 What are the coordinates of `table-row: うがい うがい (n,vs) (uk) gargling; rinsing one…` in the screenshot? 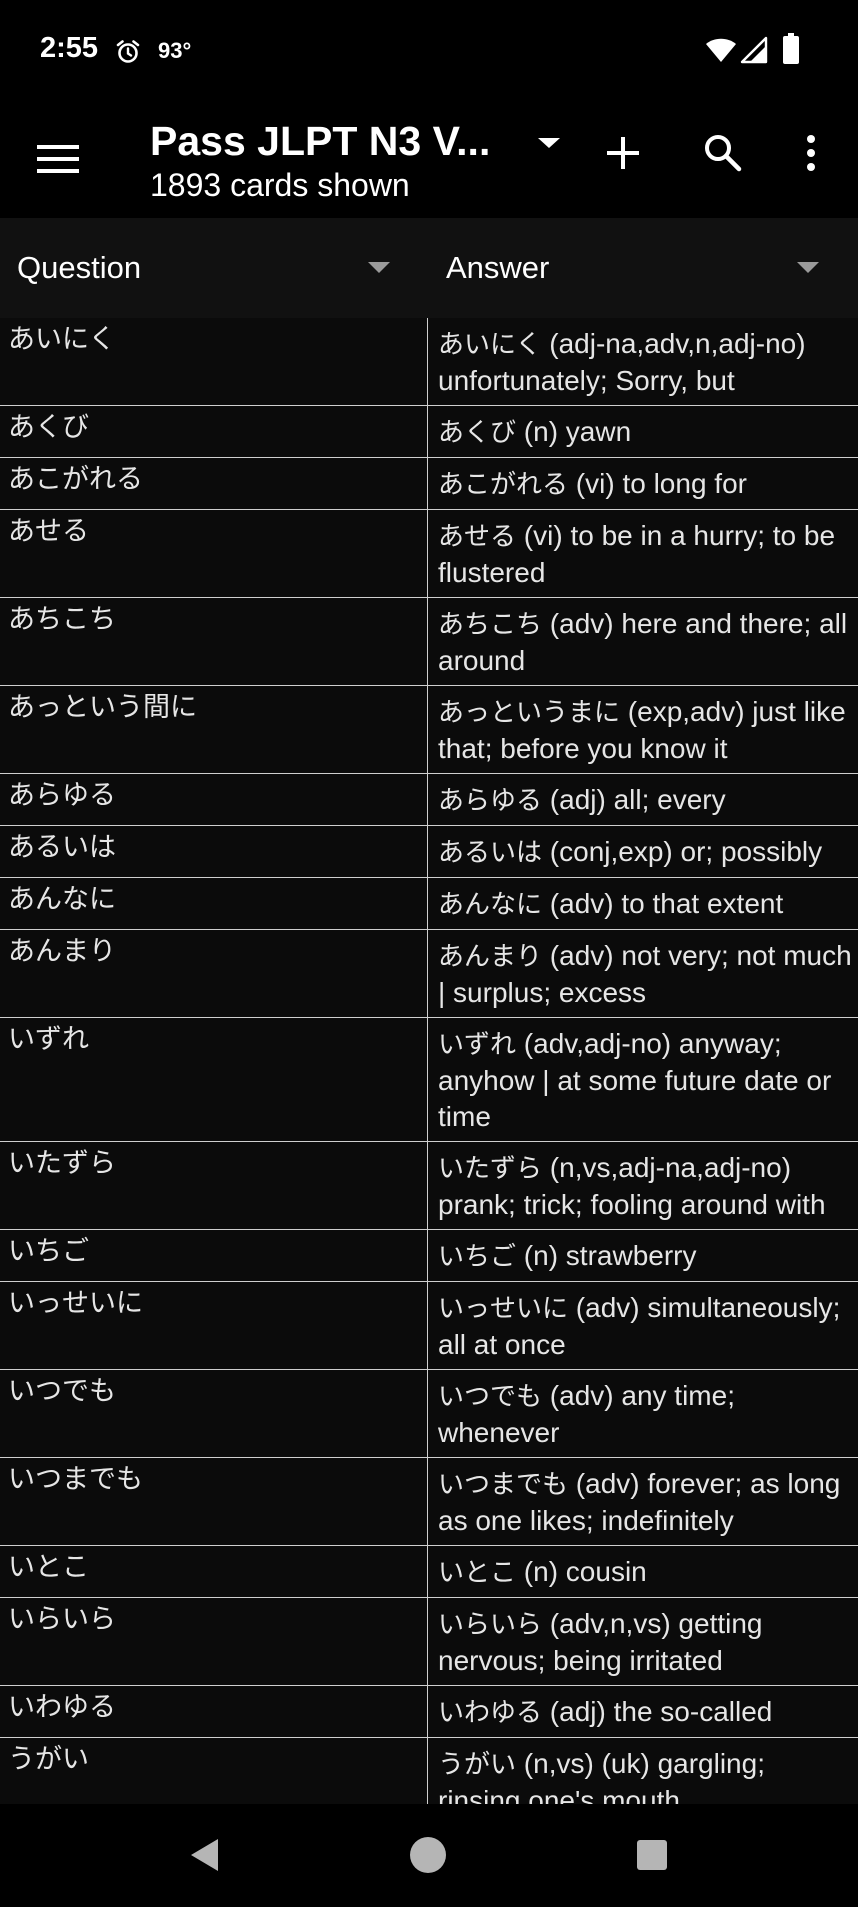 It's located at (429, 1771).